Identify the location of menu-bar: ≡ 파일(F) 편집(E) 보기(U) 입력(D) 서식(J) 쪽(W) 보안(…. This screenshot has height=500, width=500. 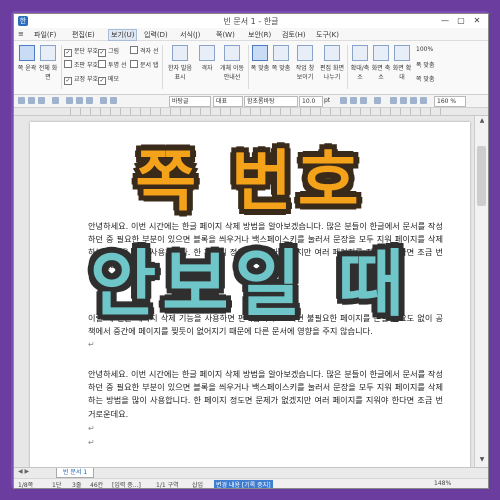
(251, 34).